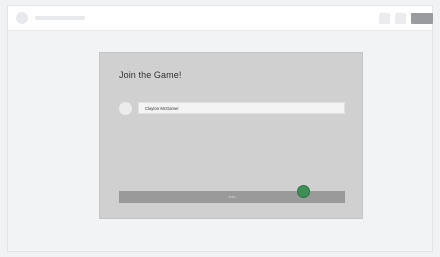 The width and height of the screenshot is (440, 257). What do you see at coordinates (22, 18) in the screenshot?
I see `header-avatar-placeholder` at bounding box center [22, 18].